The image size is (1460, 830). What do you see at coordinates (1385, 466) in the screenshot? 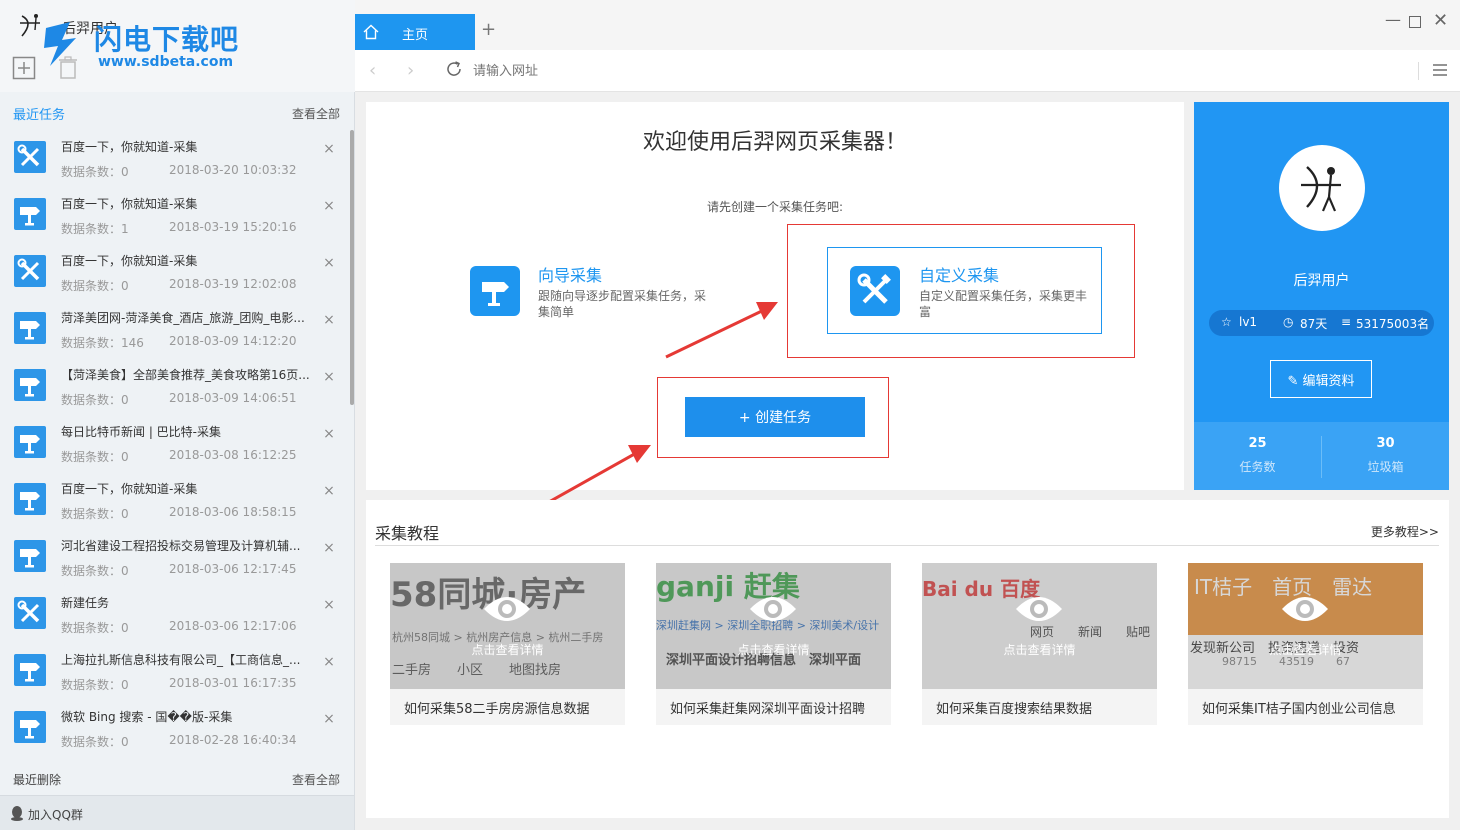
I see `trash-count-label: 垃圾箱` at bounding box center [1385, 466].